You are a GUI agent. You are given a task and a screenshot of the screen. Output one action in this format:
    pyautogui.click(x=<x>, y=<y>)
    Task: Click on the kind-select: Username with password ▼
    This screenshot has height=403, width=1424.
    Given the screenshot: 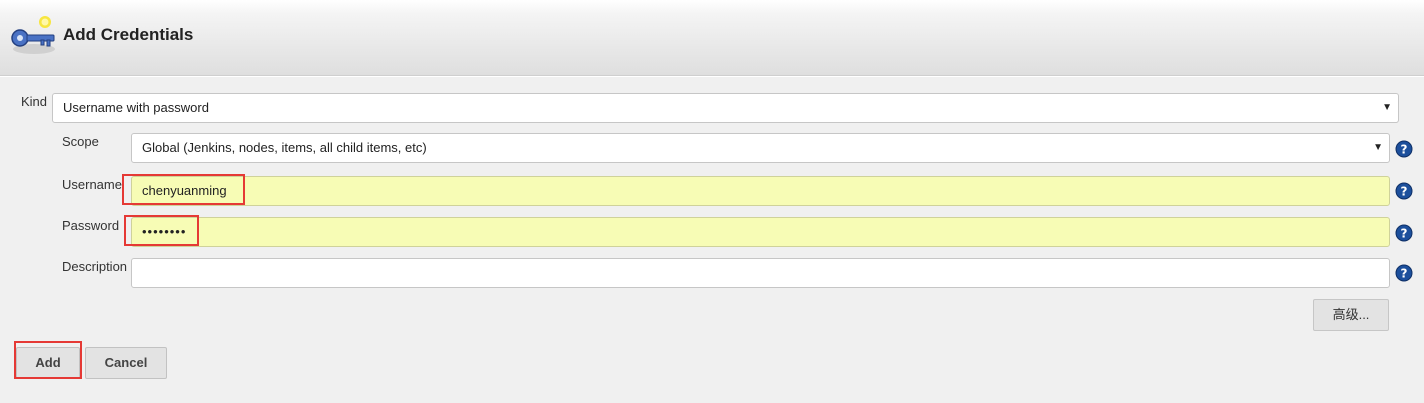 What is the action you would take?
    pyautogui.click(x=725, y=108)
    